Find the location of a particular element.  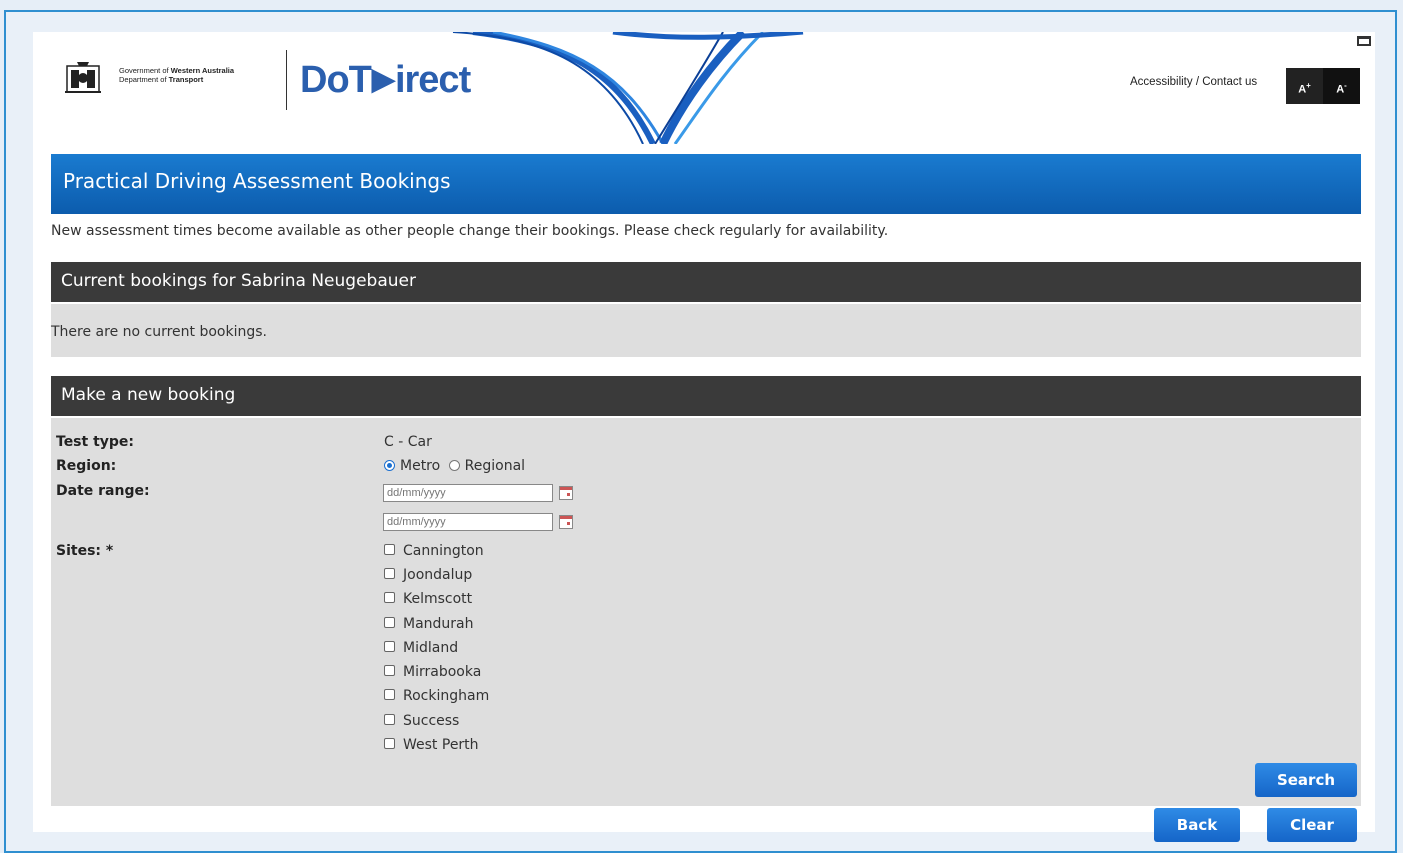

site-option-west-perth: West Perth is located at coordinates (431, 745).